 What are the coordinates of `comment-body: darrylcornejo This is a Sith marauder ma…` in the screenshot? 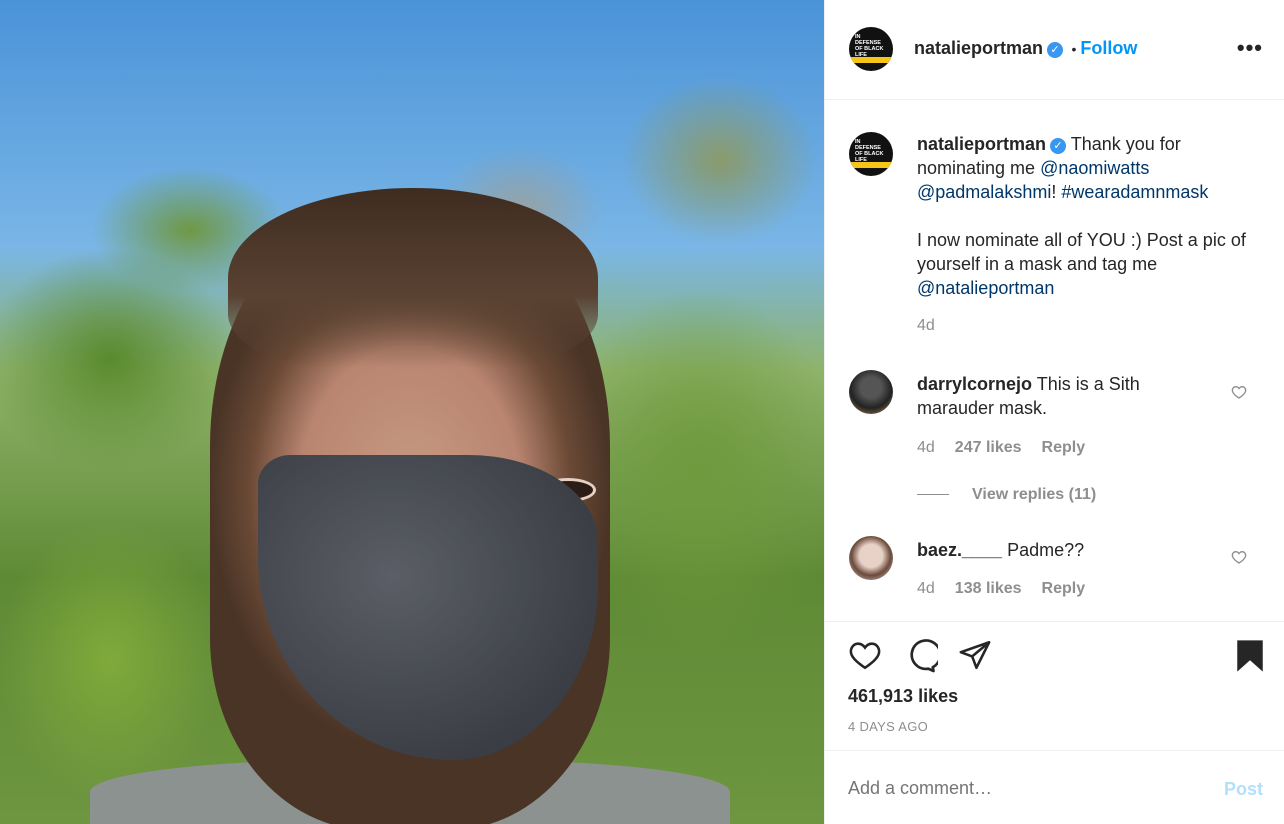 It's located at (1067, 396).